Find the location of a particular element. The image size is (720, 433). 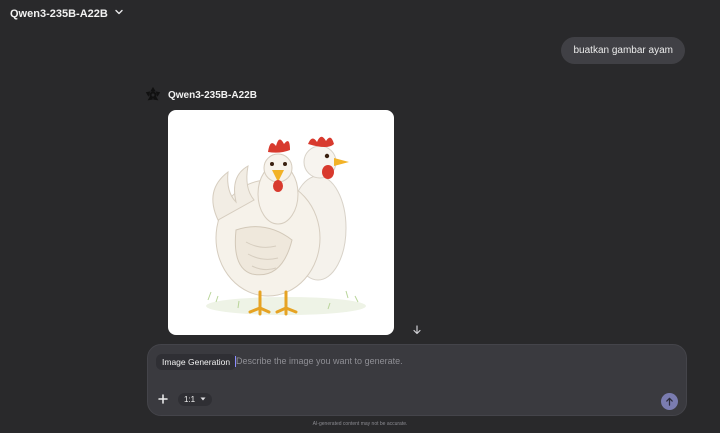

model-name: Qwen3-235B-A22B is located at coordinates (59, 13).